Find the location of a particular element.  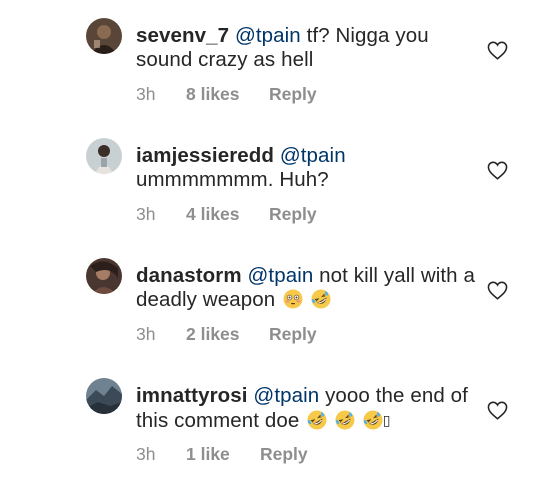

comment-likes-count: 2 likes is located at coordinates (213, 334).